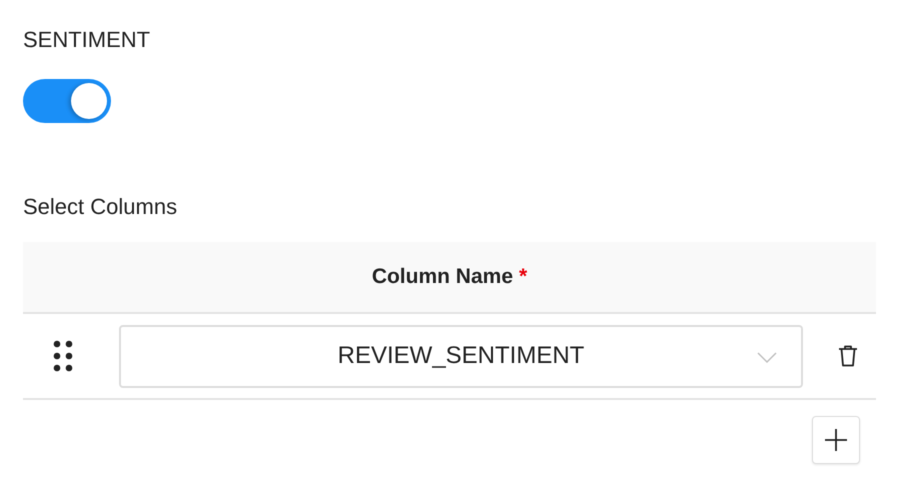 This screenshot has height=486, width=898. I want to click on caret-icon, so click(767, 358).